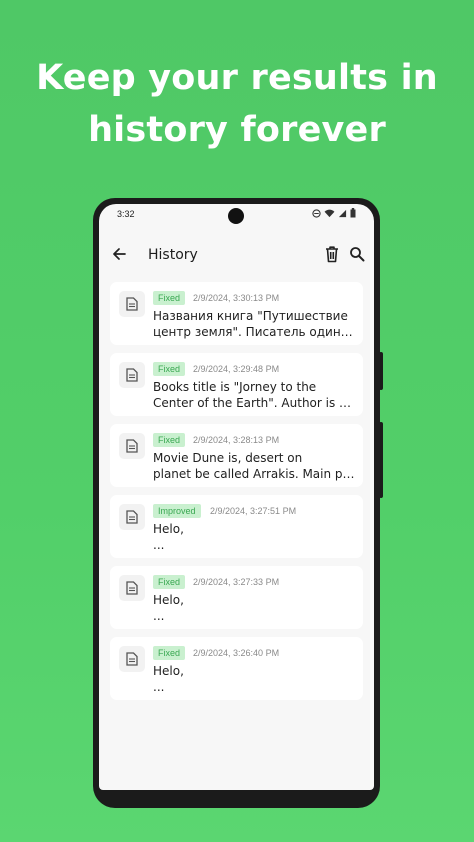 The height and width of the screenshot is (842, 474). I want to click on headline-line-1: Keep your results in, so click(237, 78).